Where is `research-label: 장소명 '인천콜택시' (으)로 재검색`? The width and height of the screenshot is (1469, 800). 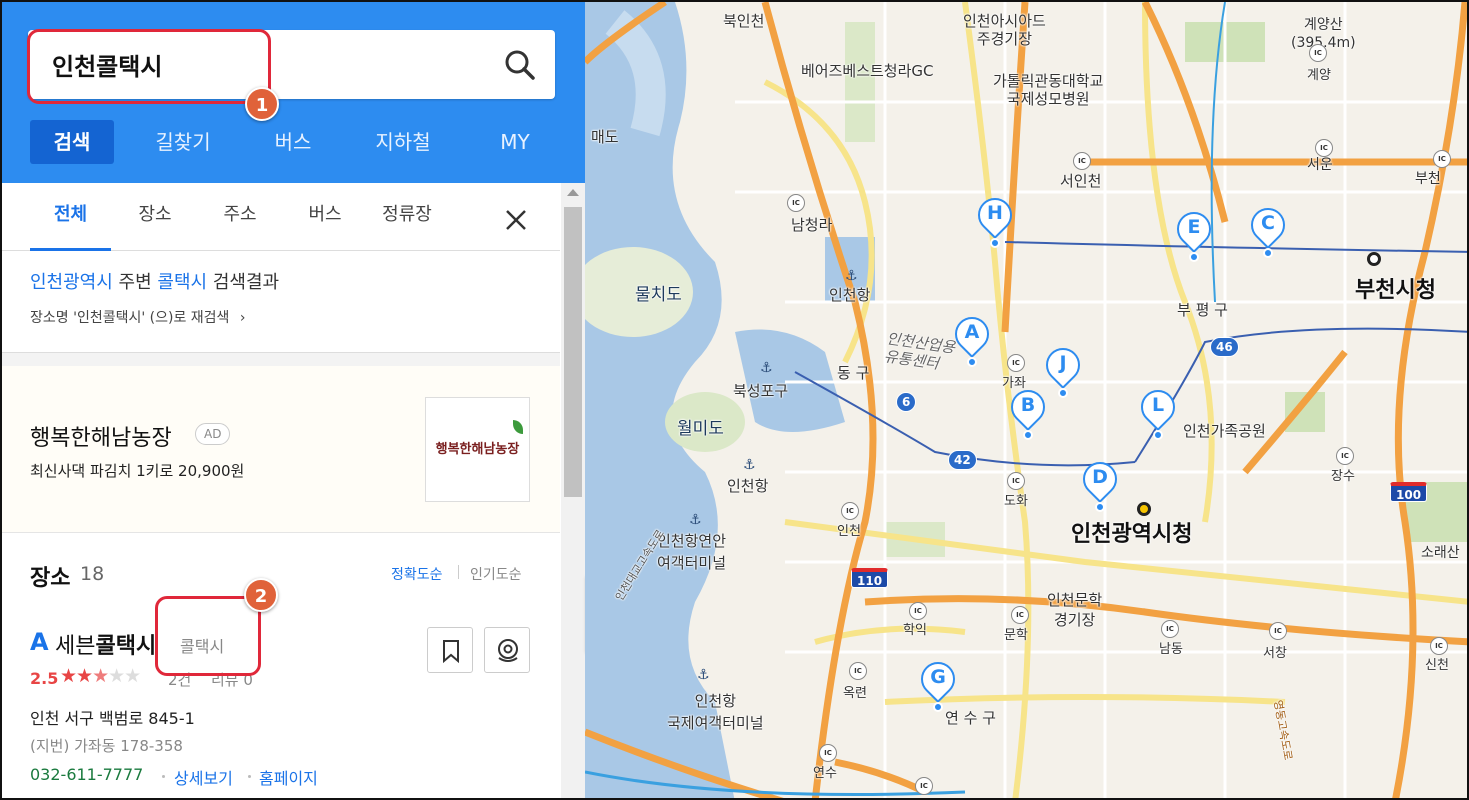 research-label: 장소명 '인천콜택시' (으)로 재검색 is located at coordinates (130, 318).